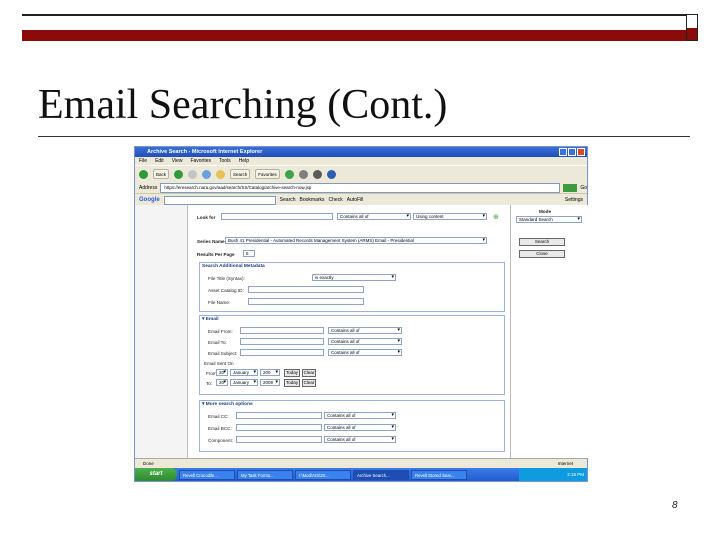 This screenshot has width=720, height=540. I want to click on email-to-mode-select: Contains all of, so click(365, 341).